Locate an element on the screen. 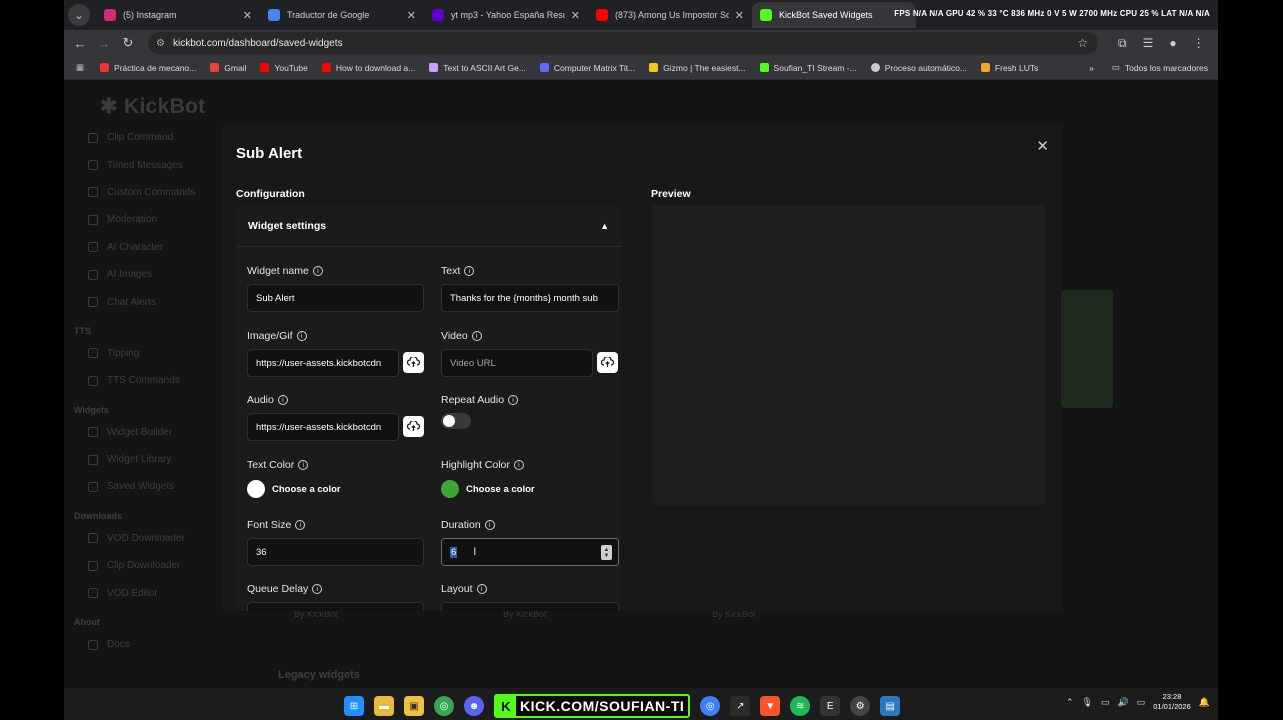 The image size is (1283, 720). microphone-icon: 🎙 is located at coordinates (1087, 702).